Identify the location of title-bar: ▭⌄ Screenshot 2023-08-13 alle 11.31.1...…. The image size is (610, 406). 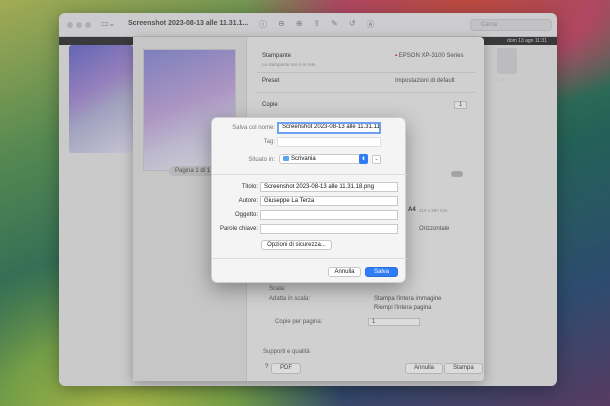
(308, 25).